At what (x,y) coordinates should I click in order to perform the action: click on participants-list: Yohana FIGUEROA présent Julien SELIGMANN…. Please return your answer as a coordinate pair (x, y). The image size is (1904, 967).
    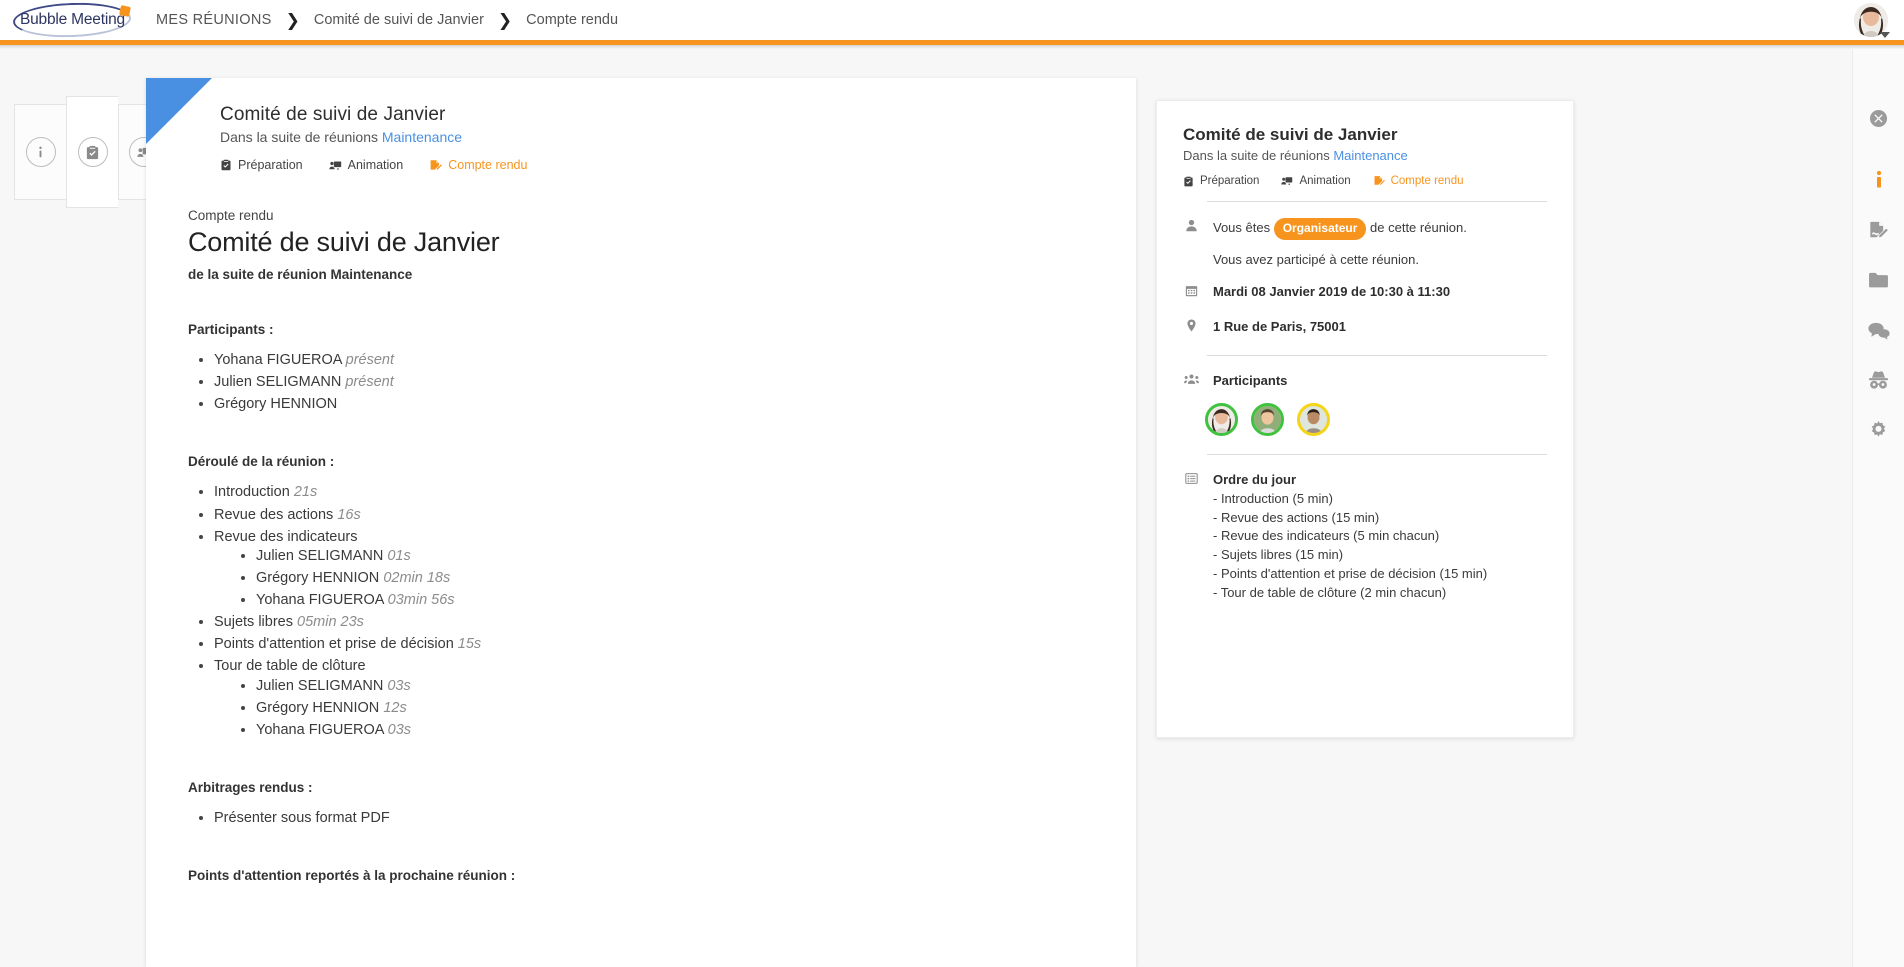
    Looking at the image, I should click on (630, 382).